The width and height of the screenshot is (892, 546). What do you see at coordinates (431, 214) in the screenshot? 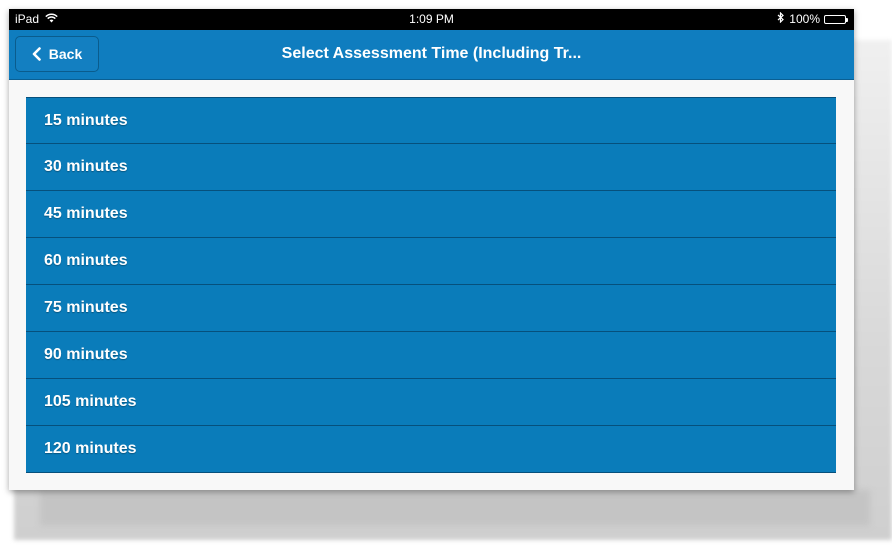
I see `list-item-45-minutes: 45 minutes` at bounding box center [431, 214].